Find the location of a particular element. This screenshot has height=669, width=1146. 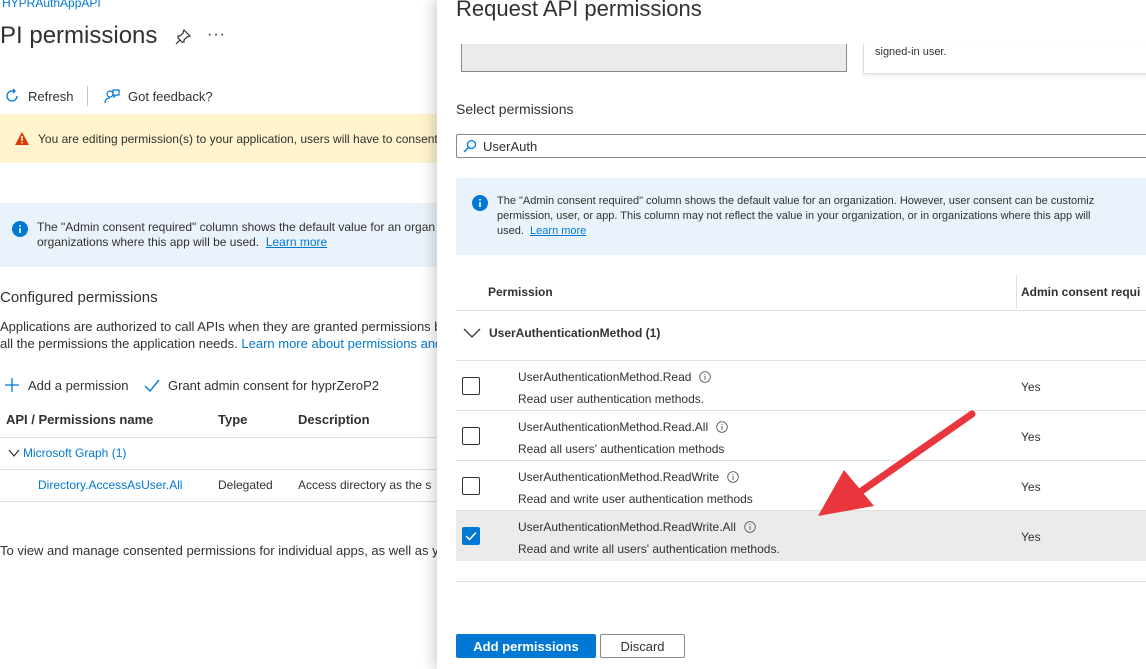

permissions-search-input: UserAuth is located at coordinates (801, 146).